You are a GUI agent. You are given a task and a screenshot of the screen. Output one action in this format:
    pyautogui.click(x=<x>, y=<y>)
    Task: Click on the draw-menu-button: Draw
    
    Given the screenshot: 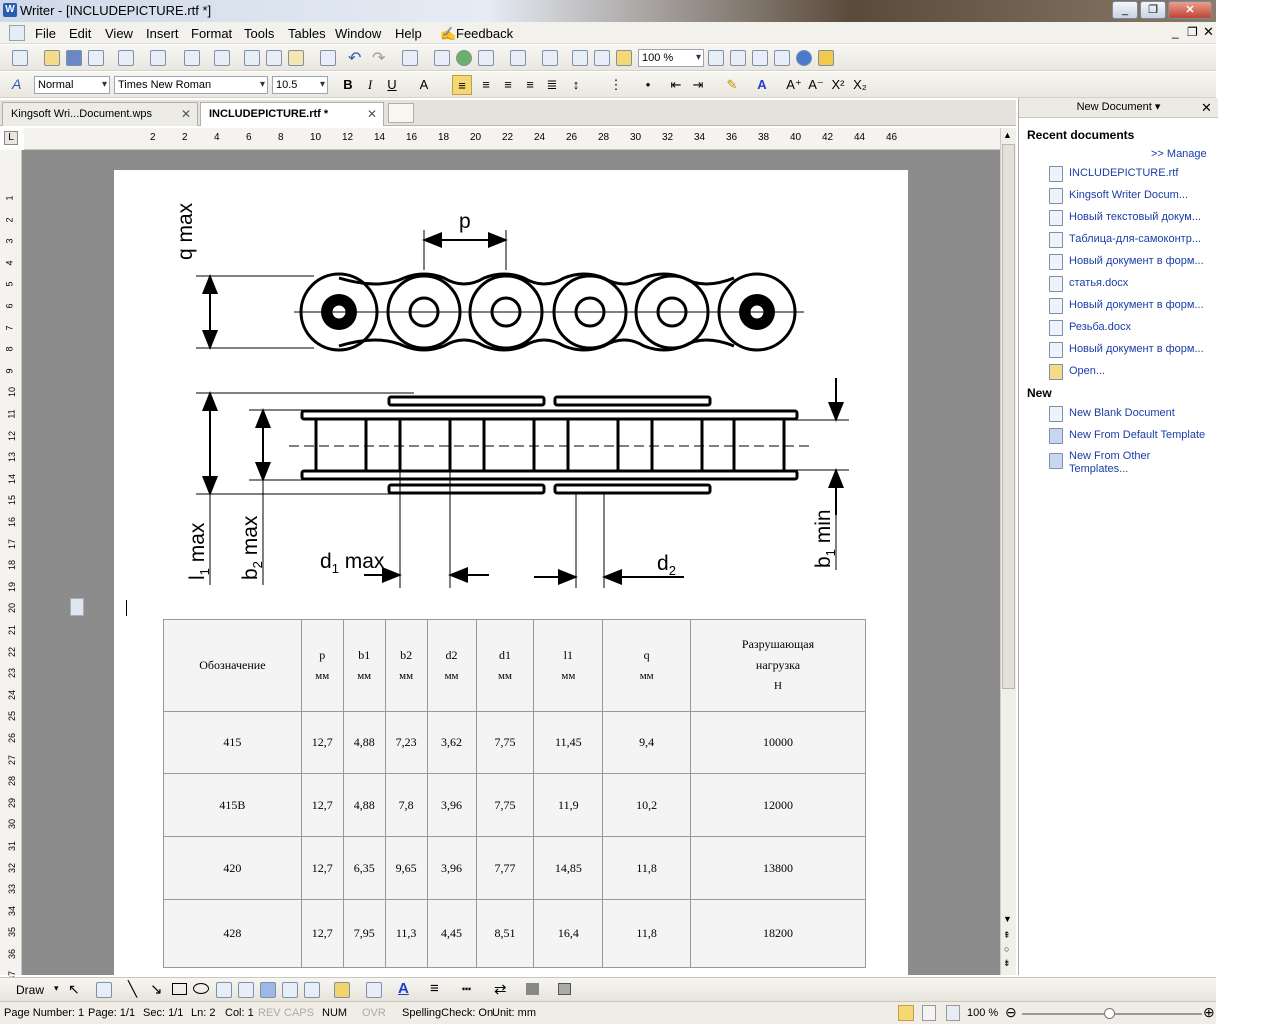 What is the action you would take?
    pyautogui.click(x=30, y=990)
    